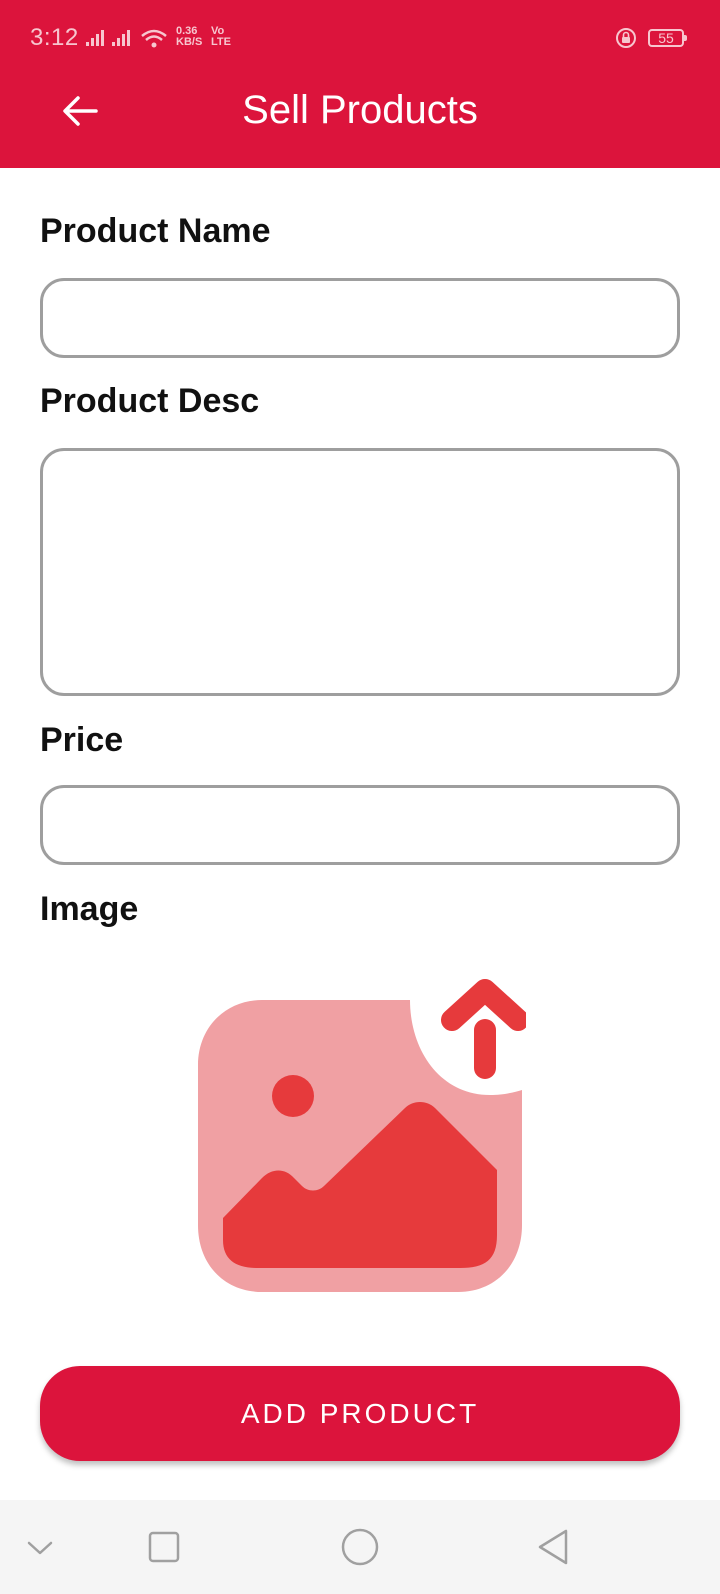 This screenshot has height=1594, width=720. What do you see at coordinates (360, 318) in the screenshot?
I see `product-name-input` at bounding box center [360, 318].